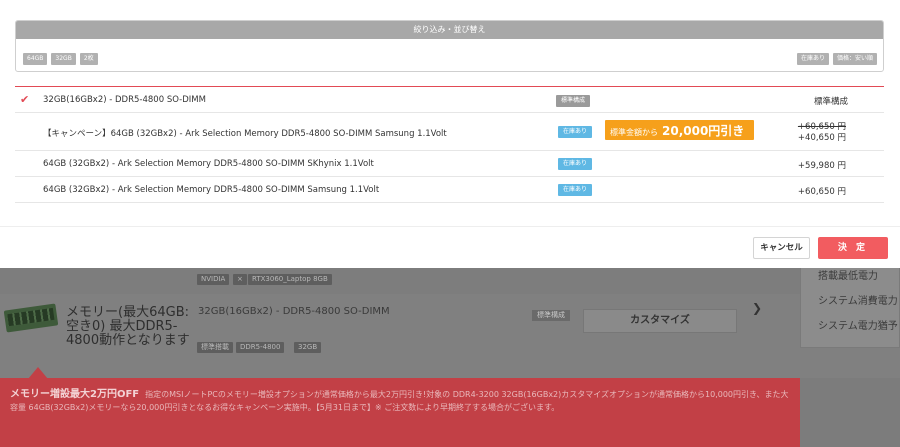 Image resolution: width=900 pixels, height=447 pixels. What do you see at coordinates (830, 102) in the screenshot?
I see `option-price: 標準構成` at bounding box center [830, 102].